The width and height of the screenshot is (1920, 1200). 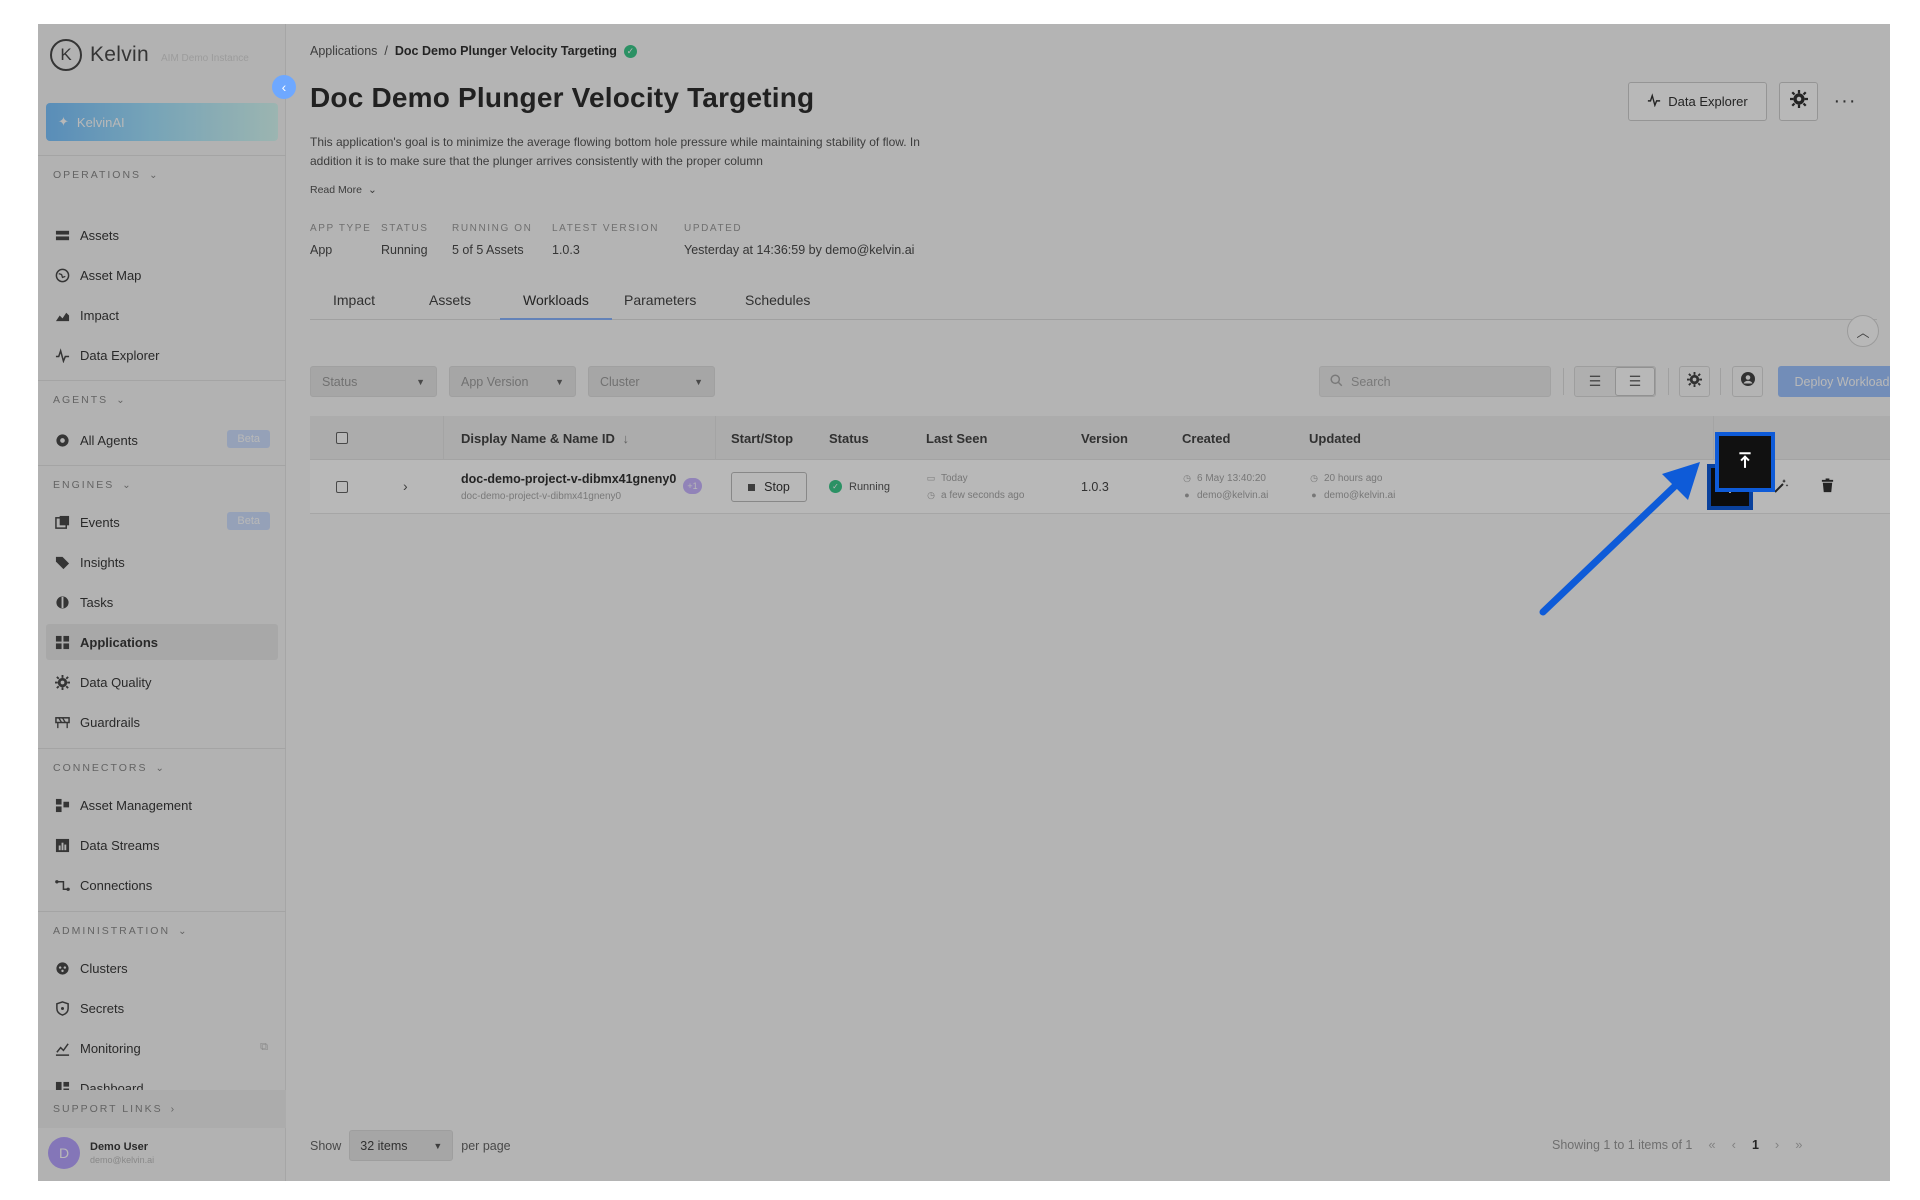 What do you see at coordinates (1845, 102) in the screenshot?
I see `more-options-button: ···` at bounding box center [1845, 102].